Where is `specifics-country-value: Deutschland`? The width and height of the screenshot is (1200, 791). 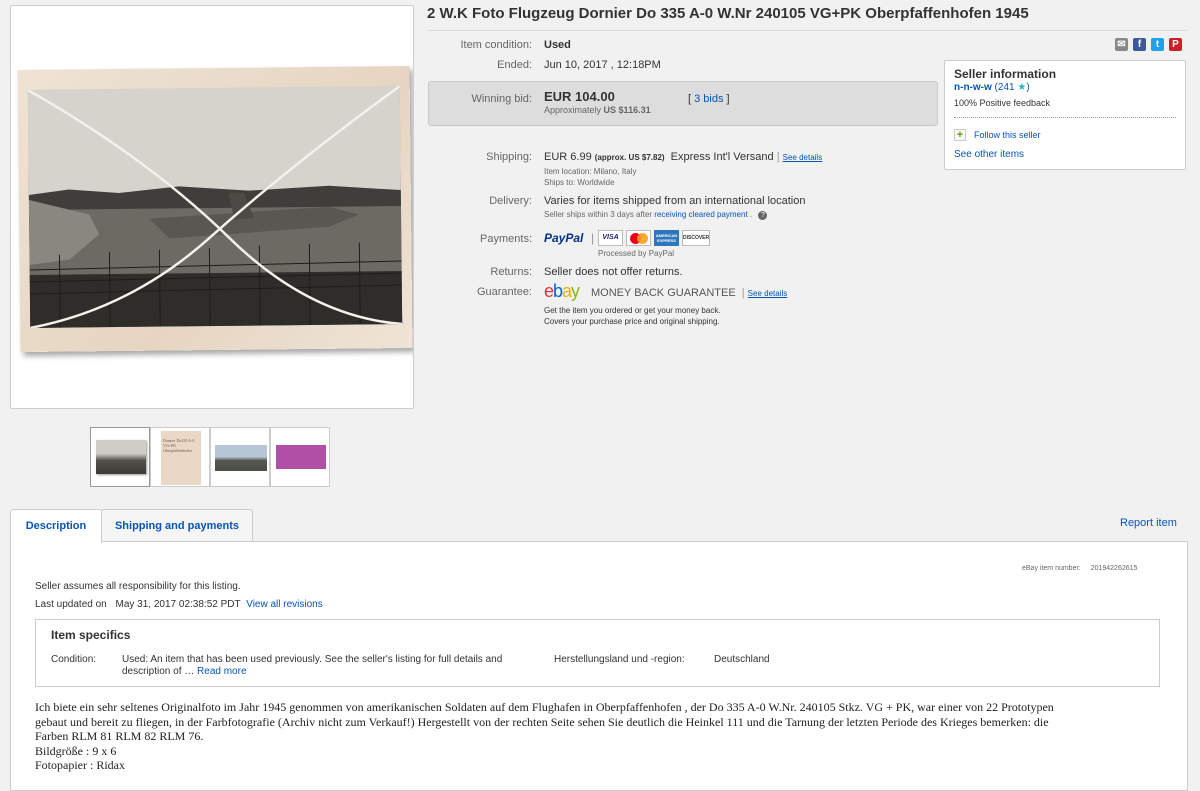
specifics-country-value: Deutschland is located at coordinates (742, 659).